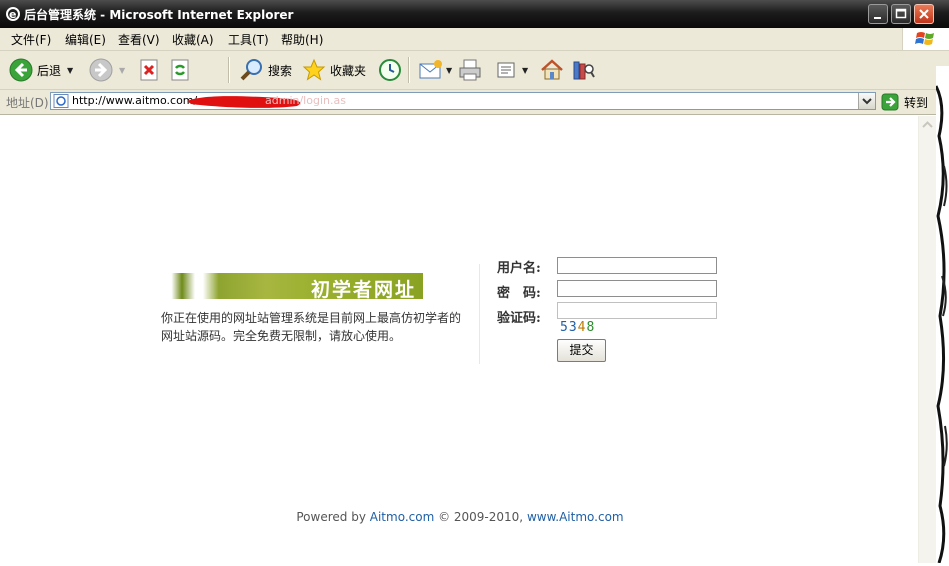  What do you see at coordinates (193, 39) in the screenshot?
I see `menu-favorites: 收藏(A)` at bounding box center [193, 39].